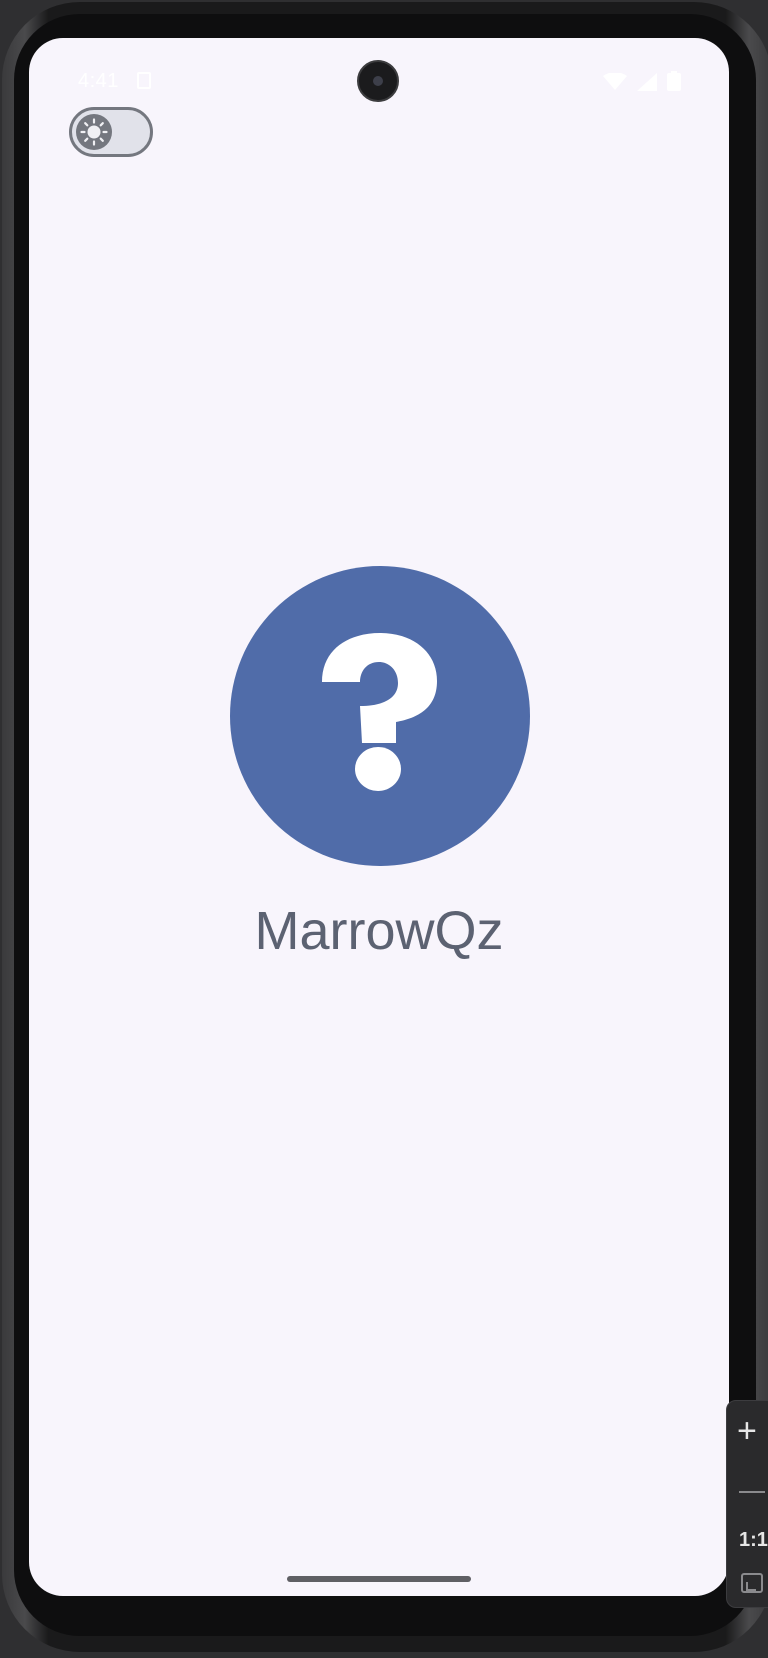  What do you see at coordinates (379, 931) in the screenshot?
I see `app-name: MarrowQz` at bounding box center [379, 931].